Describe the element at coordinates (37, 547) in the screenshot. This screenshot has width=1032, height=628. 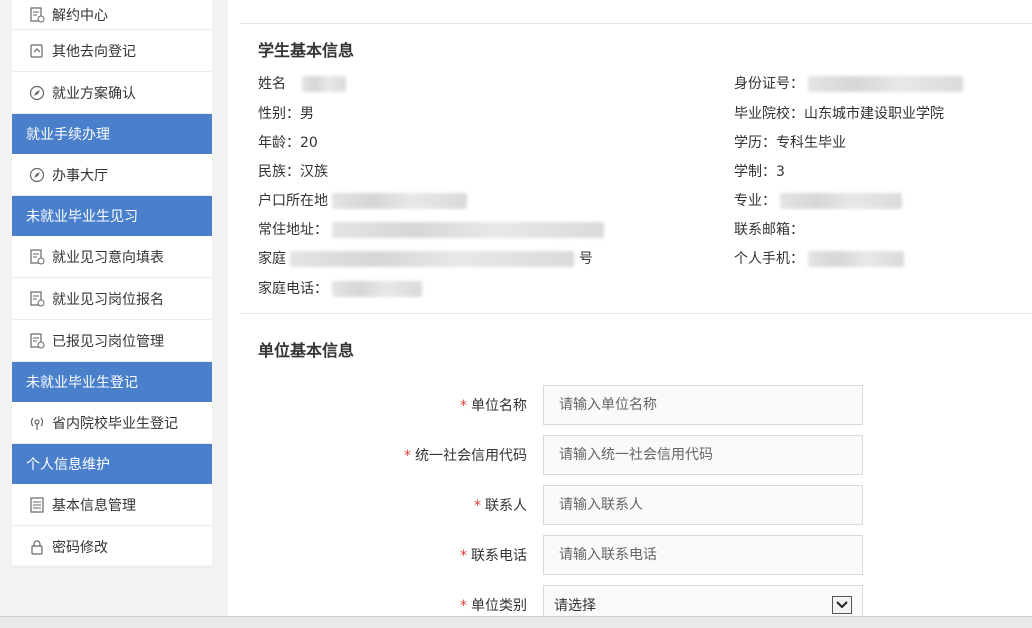
I see `lock-icon` at that location.